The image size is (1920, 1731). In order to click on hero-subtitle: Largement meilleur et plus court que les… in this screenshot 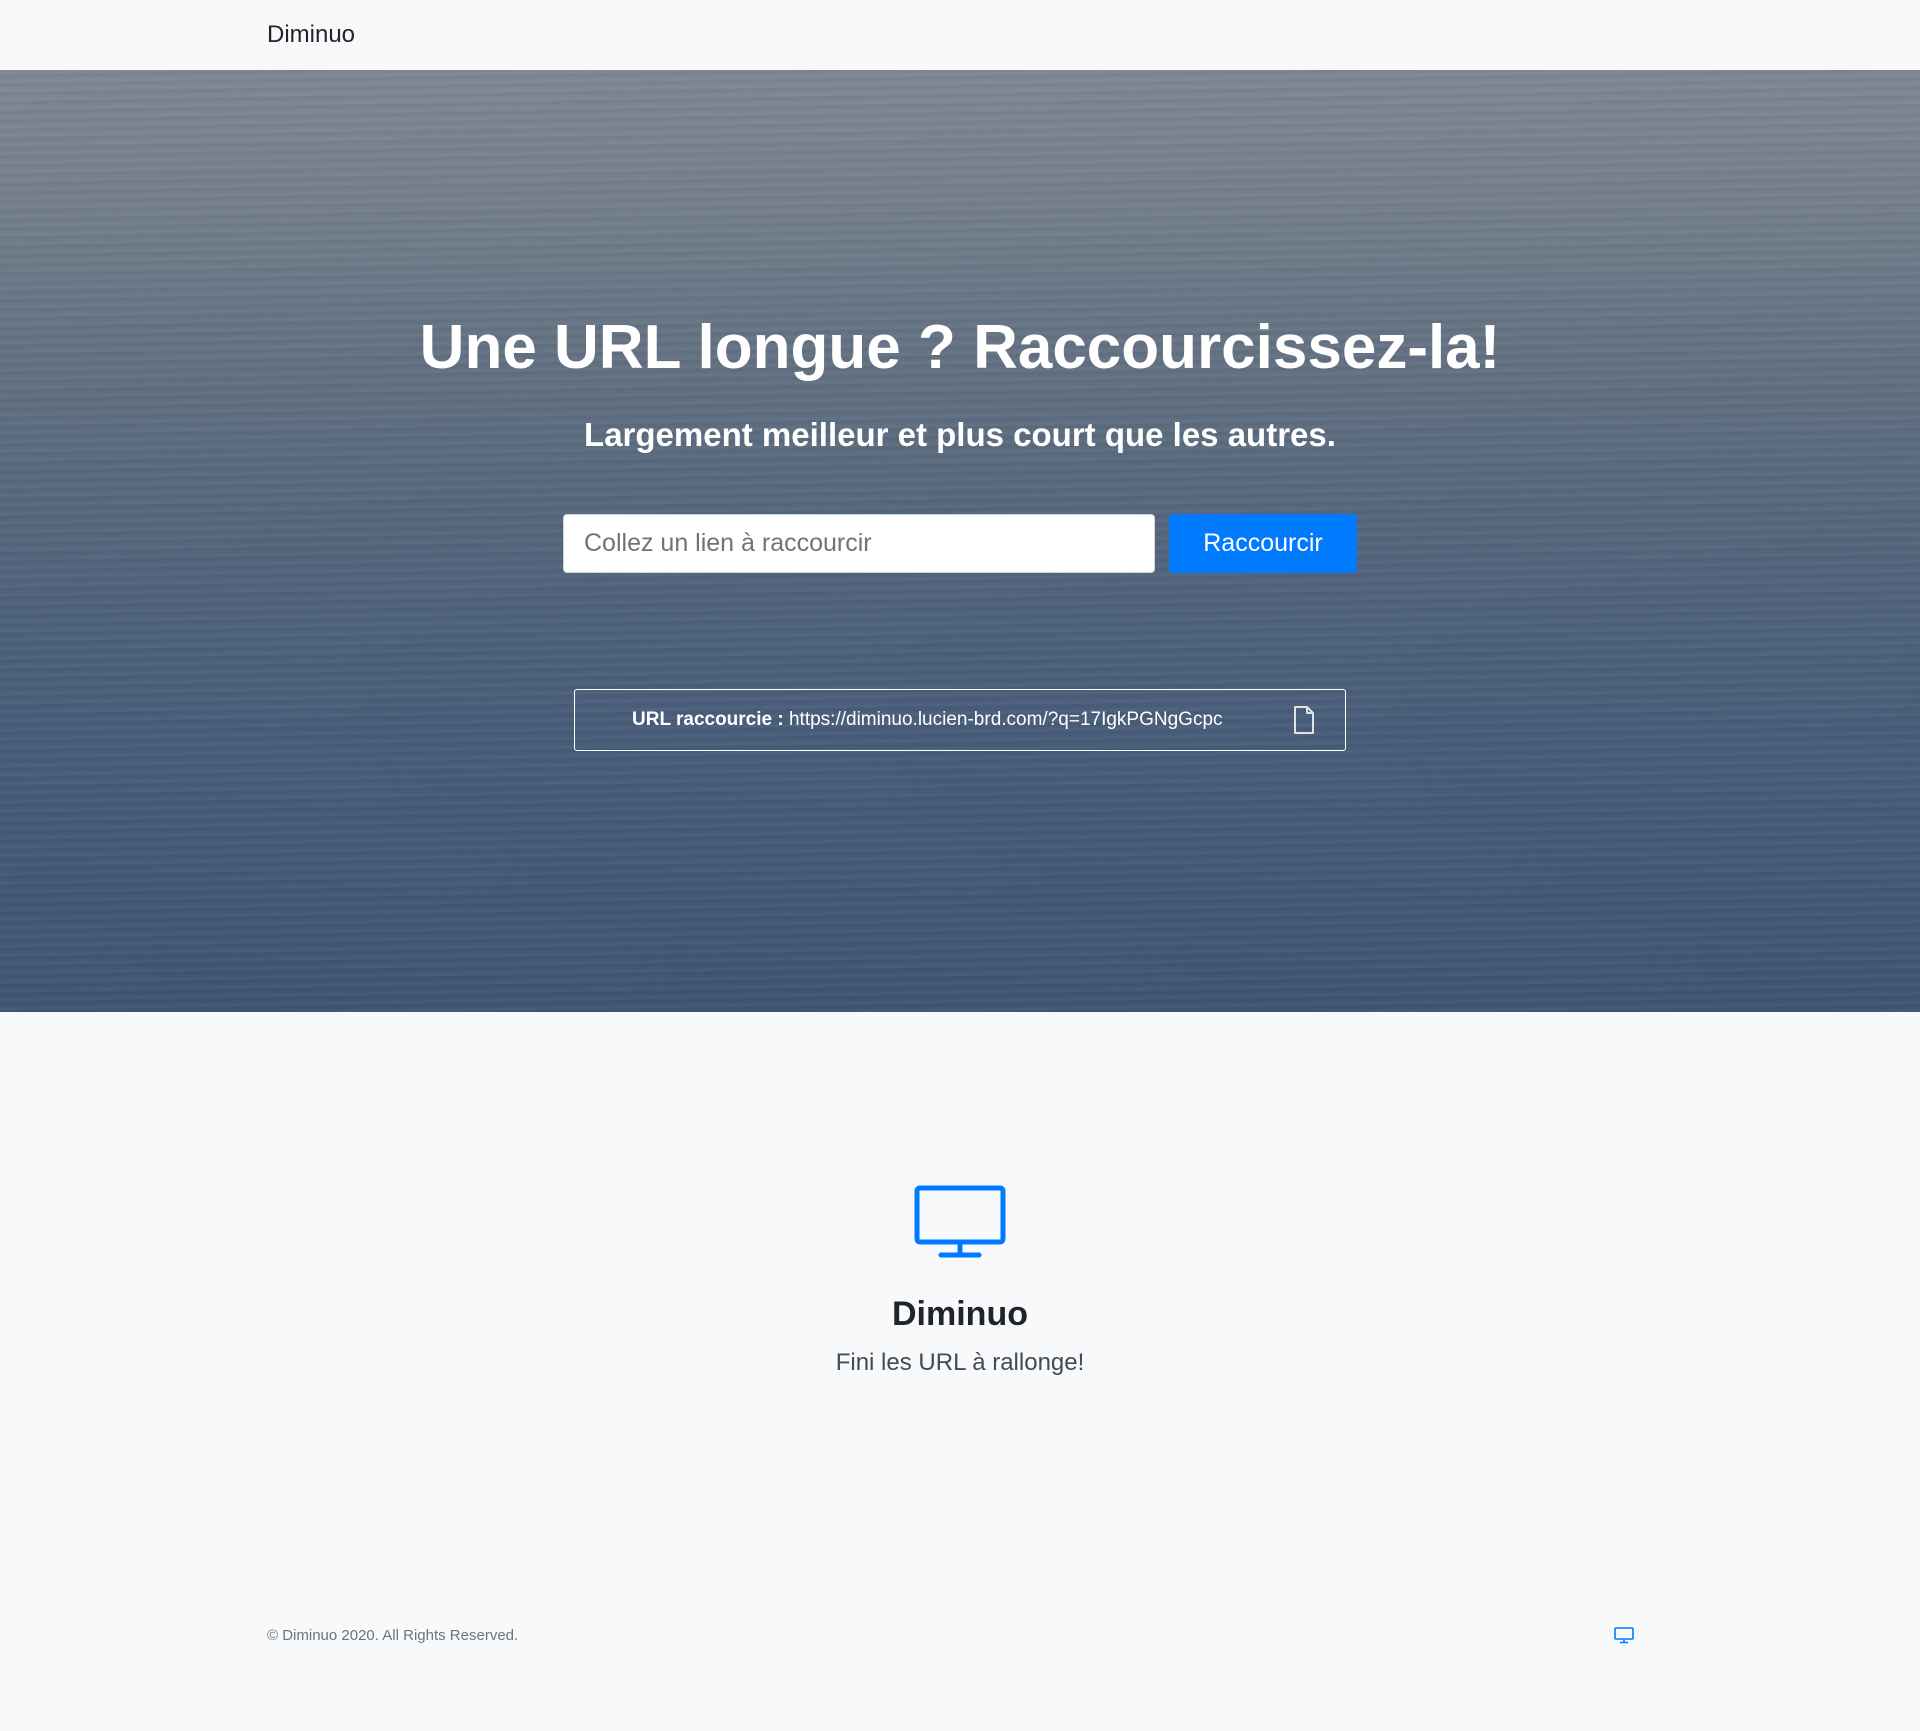, I will do `click(960, 434)`.